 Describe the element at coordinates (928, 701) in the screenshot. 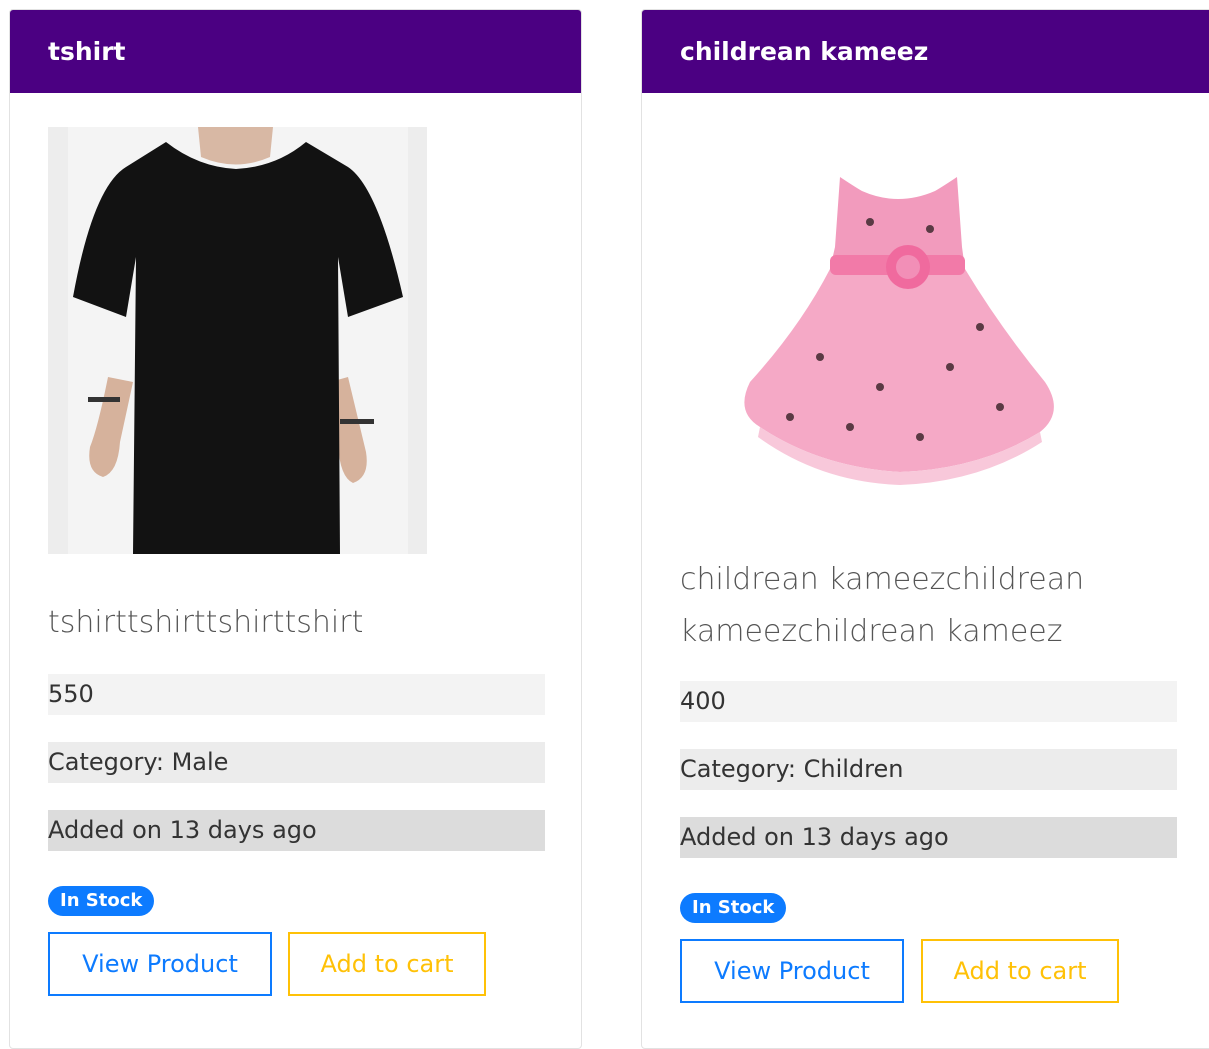

I see `product-price: 400` at that location.